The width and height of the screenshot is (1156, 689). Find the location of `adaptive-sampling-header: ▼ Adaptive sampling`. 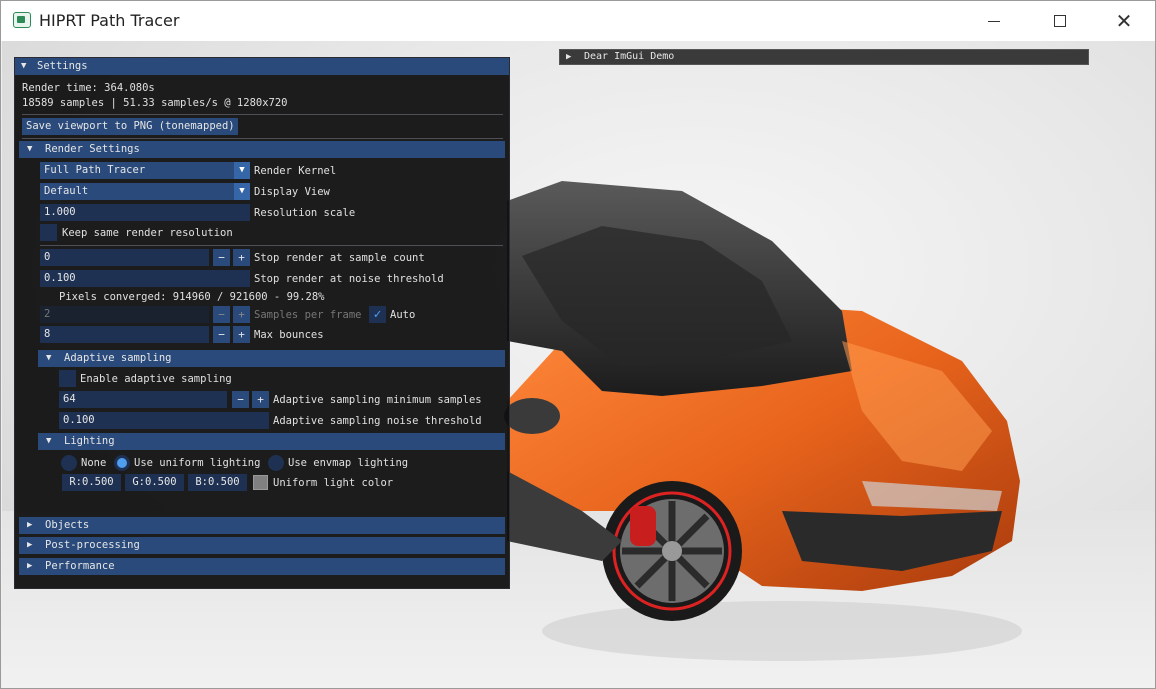

adaptive-sampling-header: ▼ Adaptive sampling is located at coordinates (271, 358).